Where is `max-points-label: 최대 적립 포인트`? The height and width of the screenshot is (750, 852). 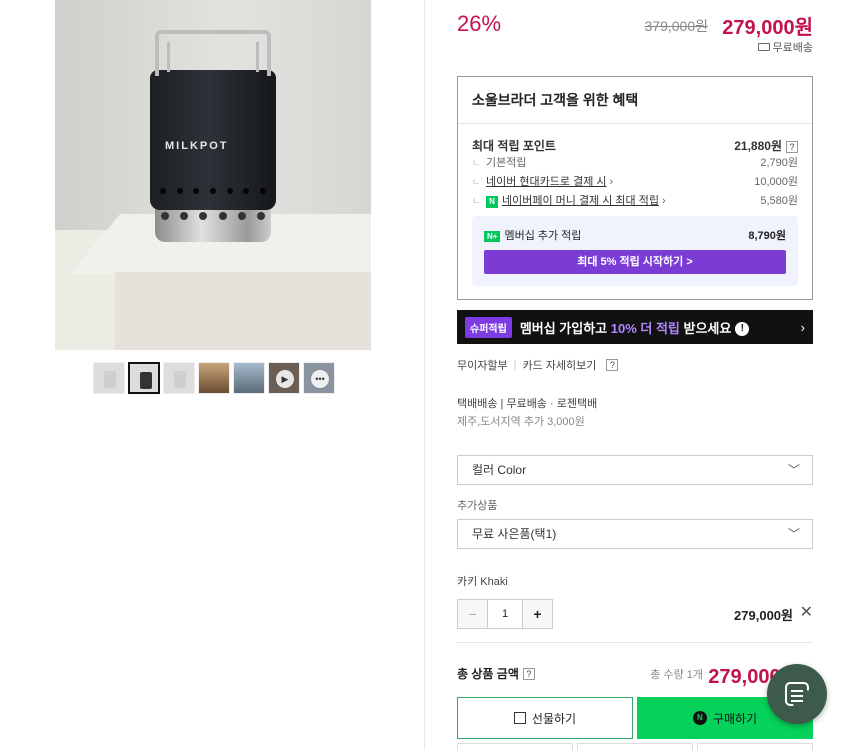 max-points-label: 최대 적립 포인트 is located at coordinates (514, 146).